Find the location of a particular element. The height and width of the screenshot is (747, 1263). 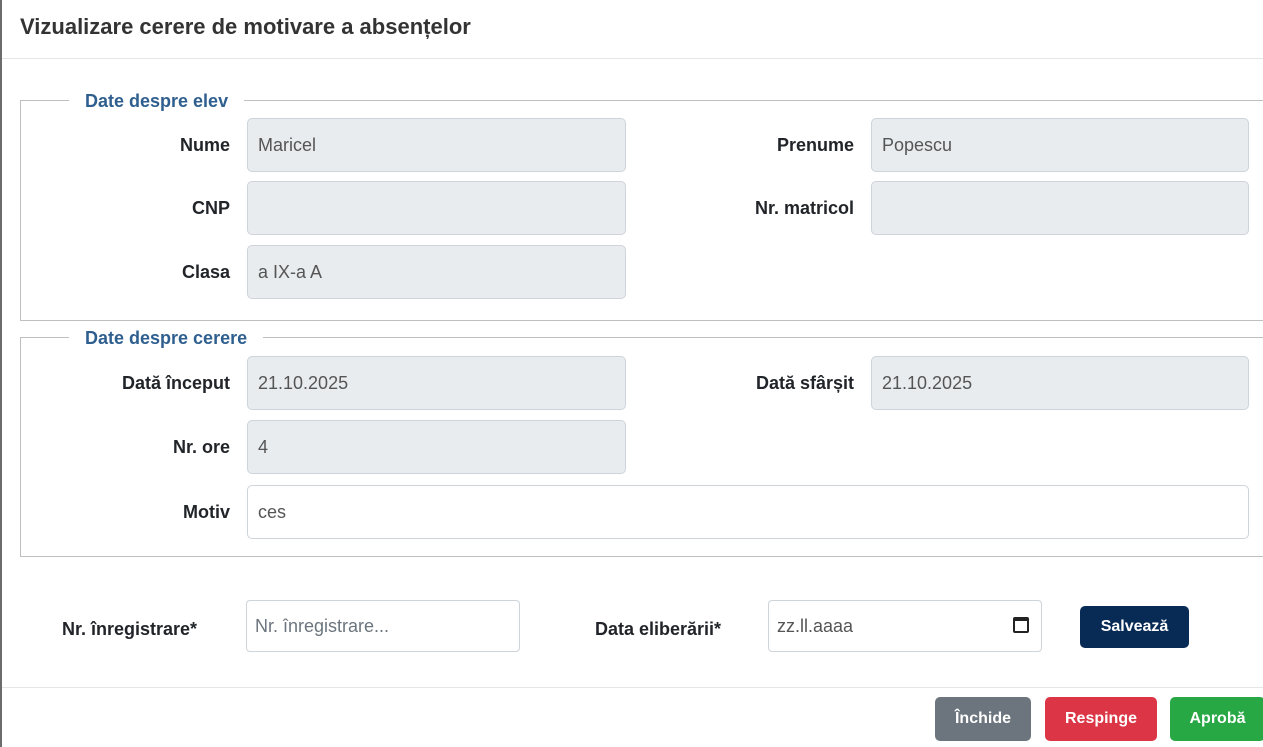

matricol-field is located at coordinates (1060, 208).